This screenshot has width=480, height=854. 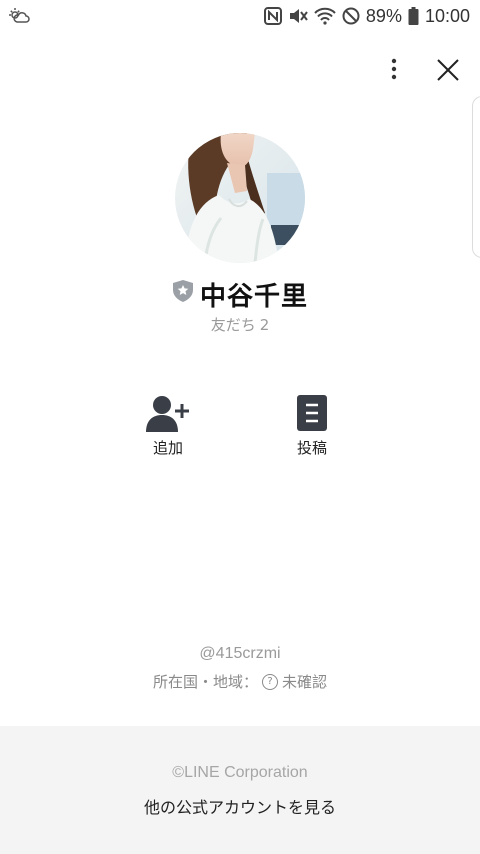 What do you see at coordinates (240, 790) in the screenshot?
I see `footer: ©LINE Corporation 他の公式アカウントを見る` at bounding box center [240, 790].